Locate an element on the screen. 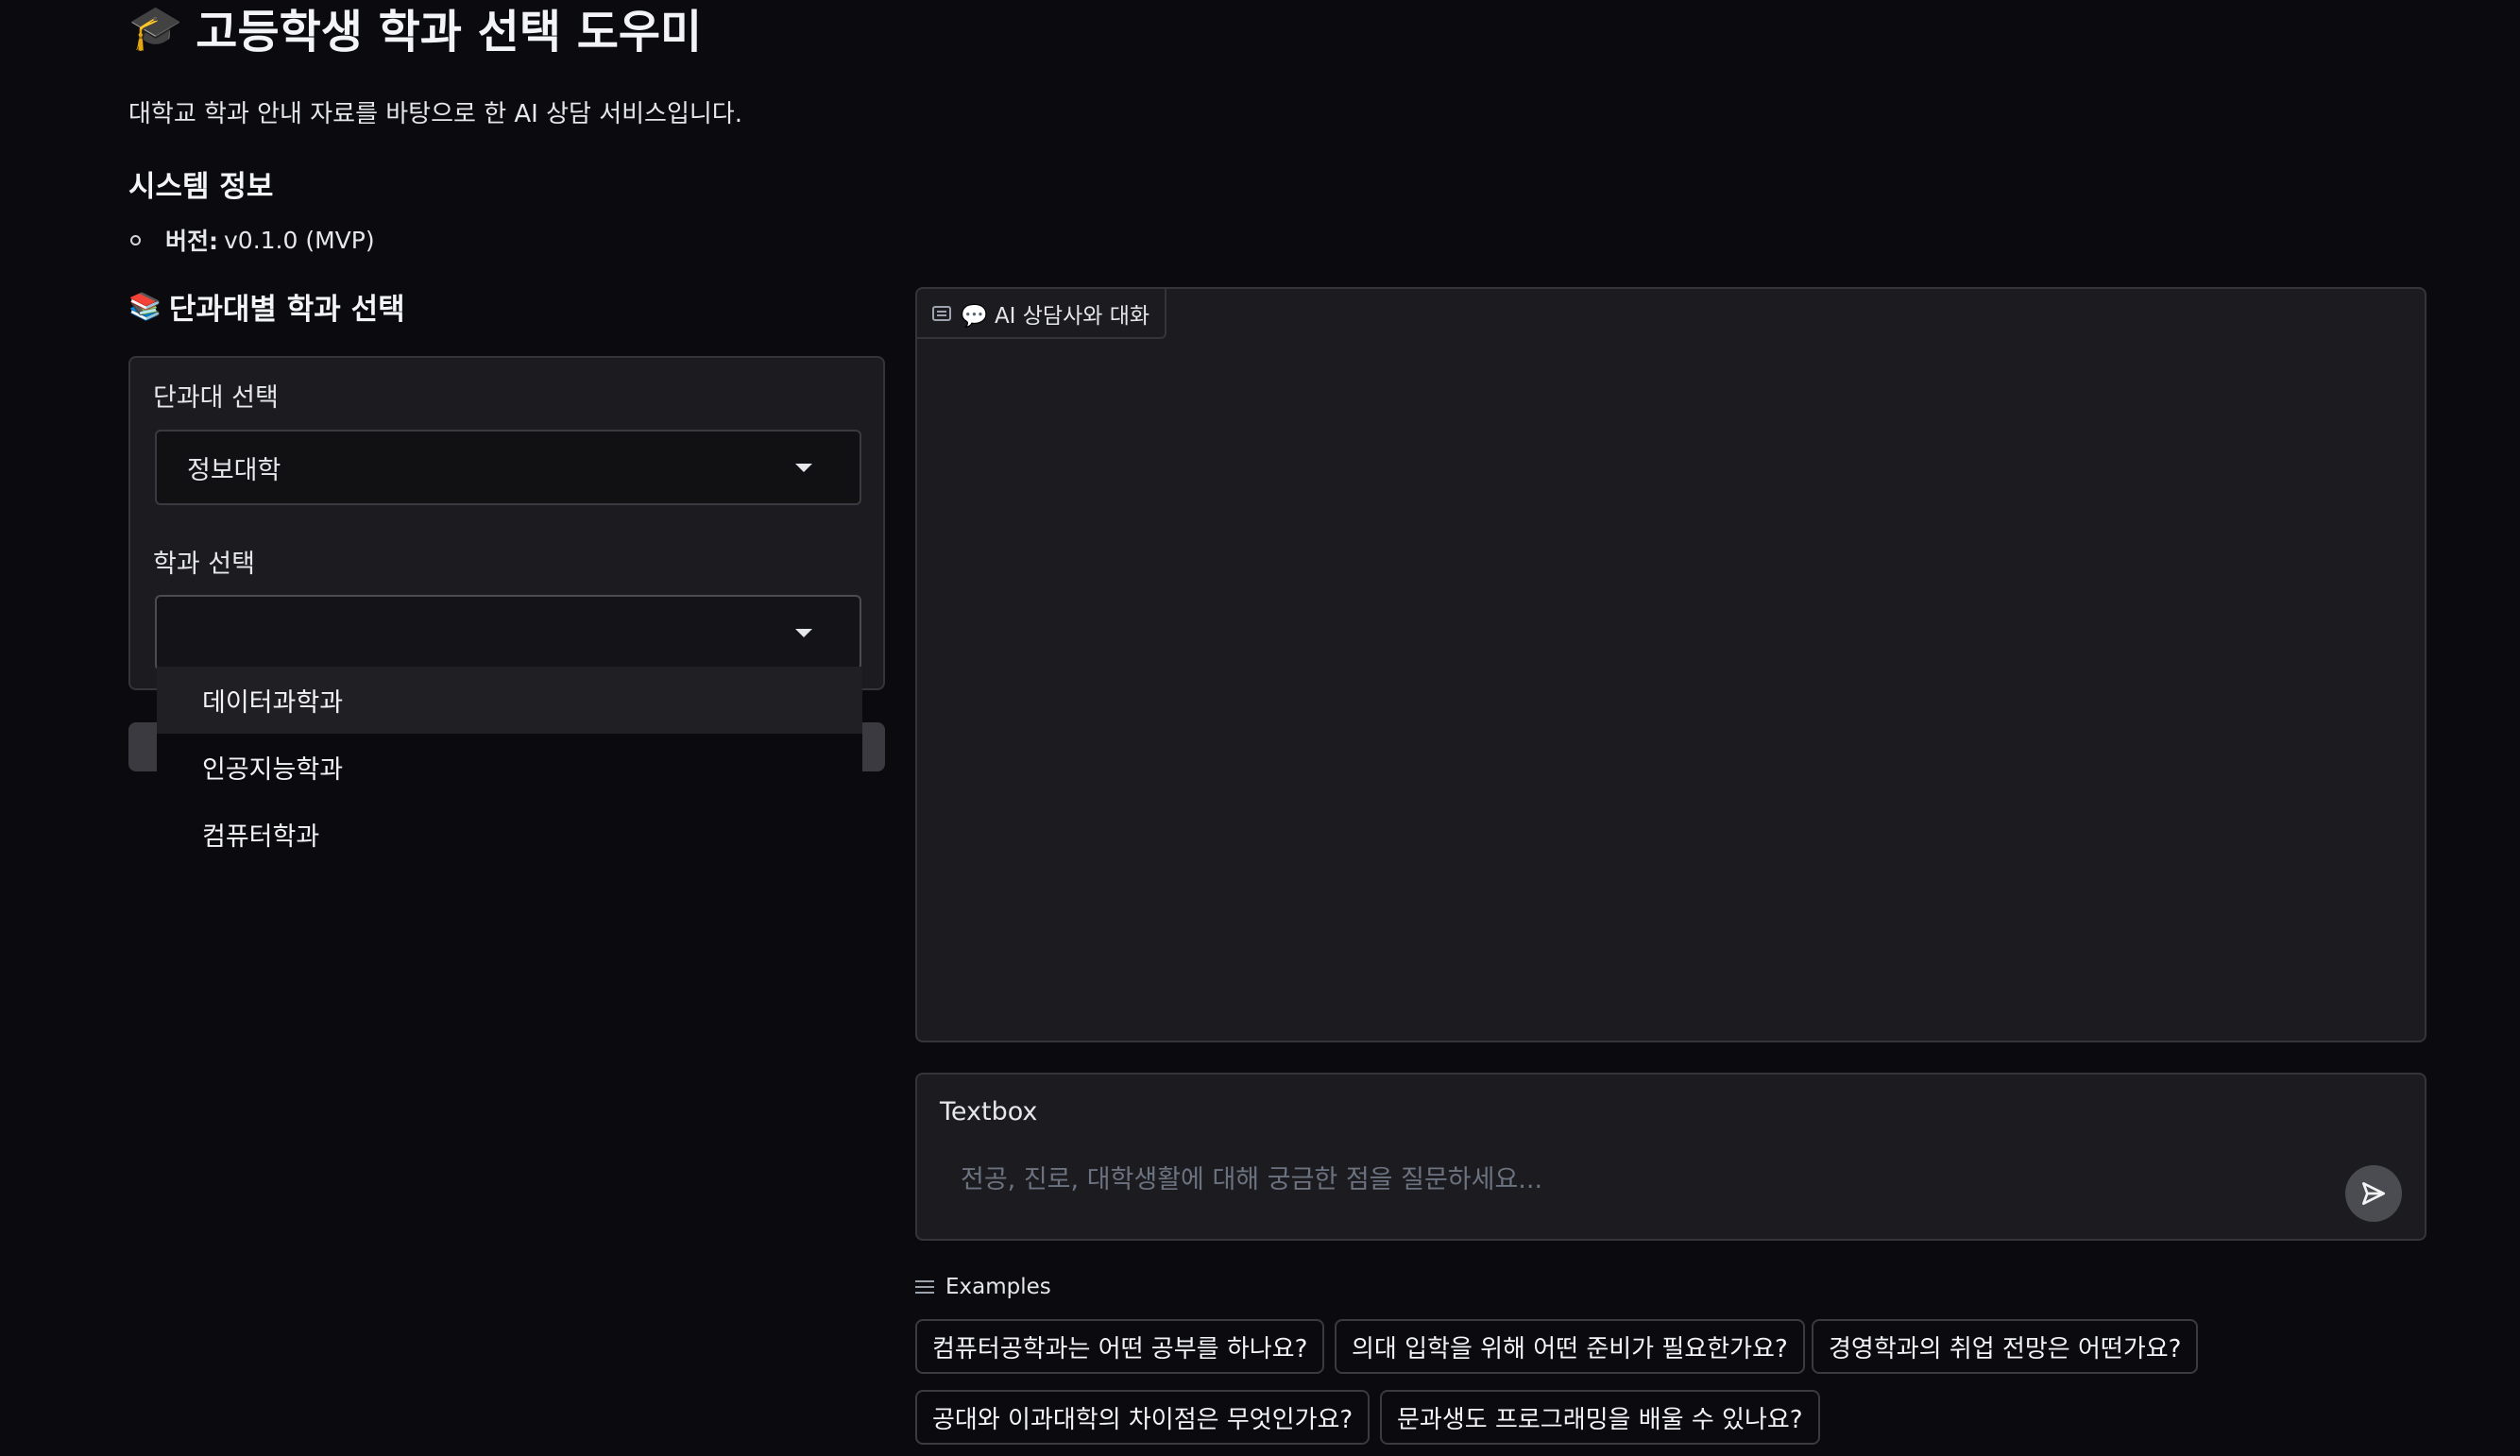 The image size is (2520, 1456). department-label: 학과 선택 is located at coordinates (204, 564).